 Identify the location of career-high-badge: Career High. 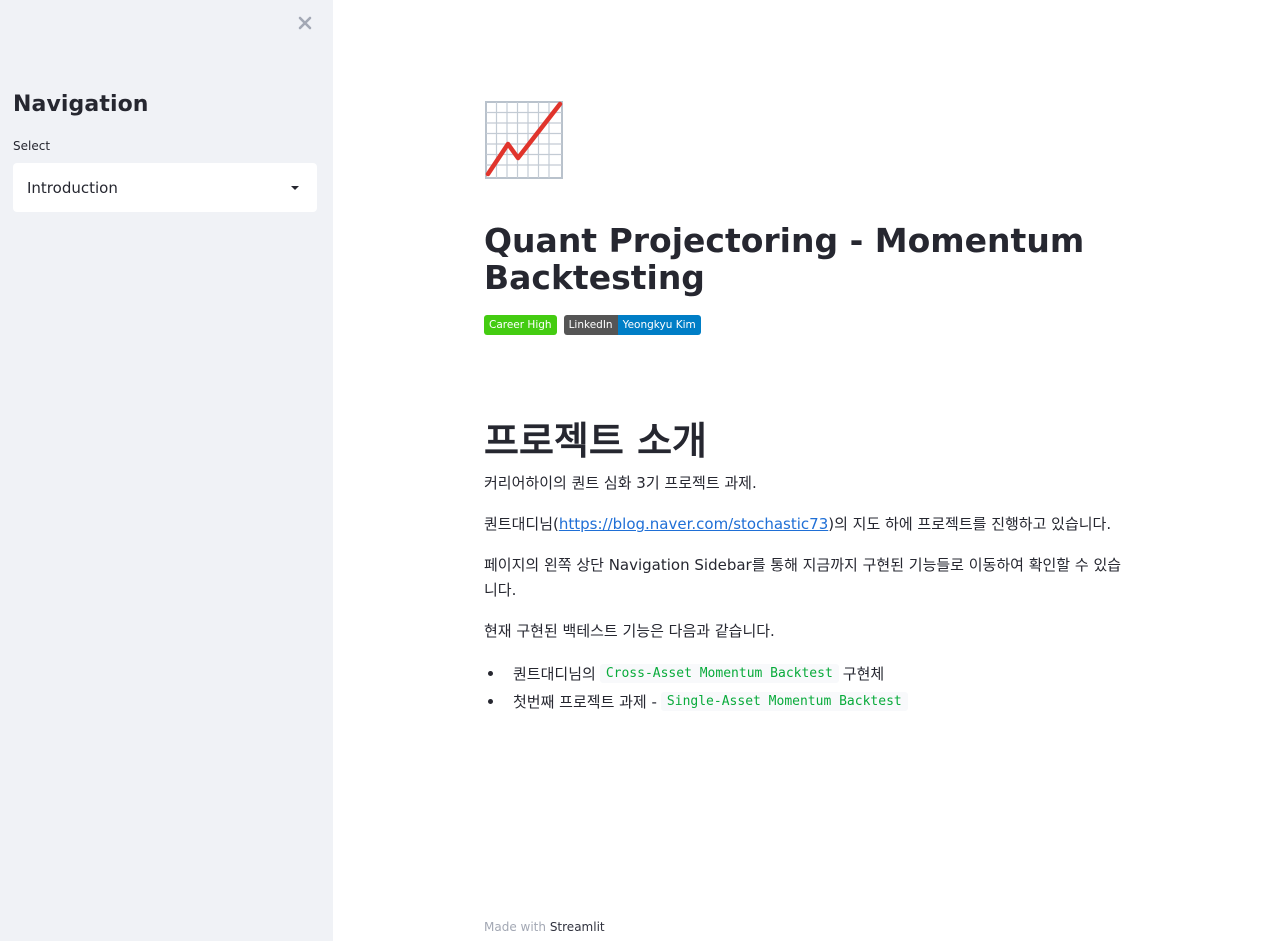
(520, 325).